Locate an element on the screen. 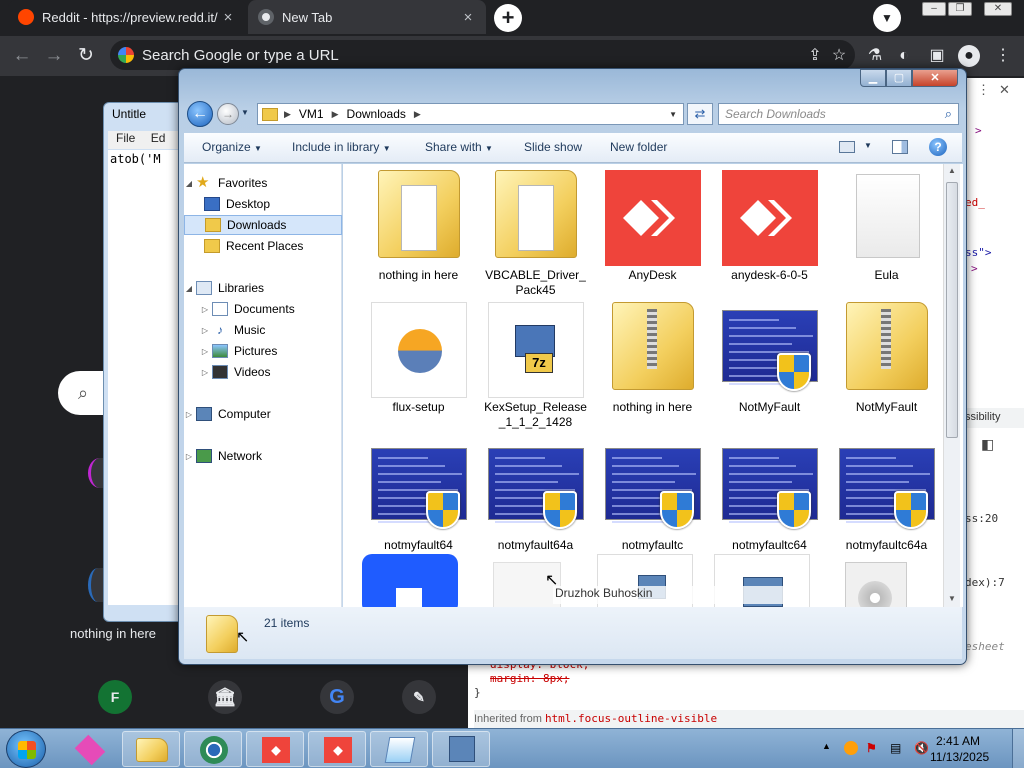 This screenshot has width=1024, height=768. nav-recent-places: Recent Places is located at coordinates (263, 246).